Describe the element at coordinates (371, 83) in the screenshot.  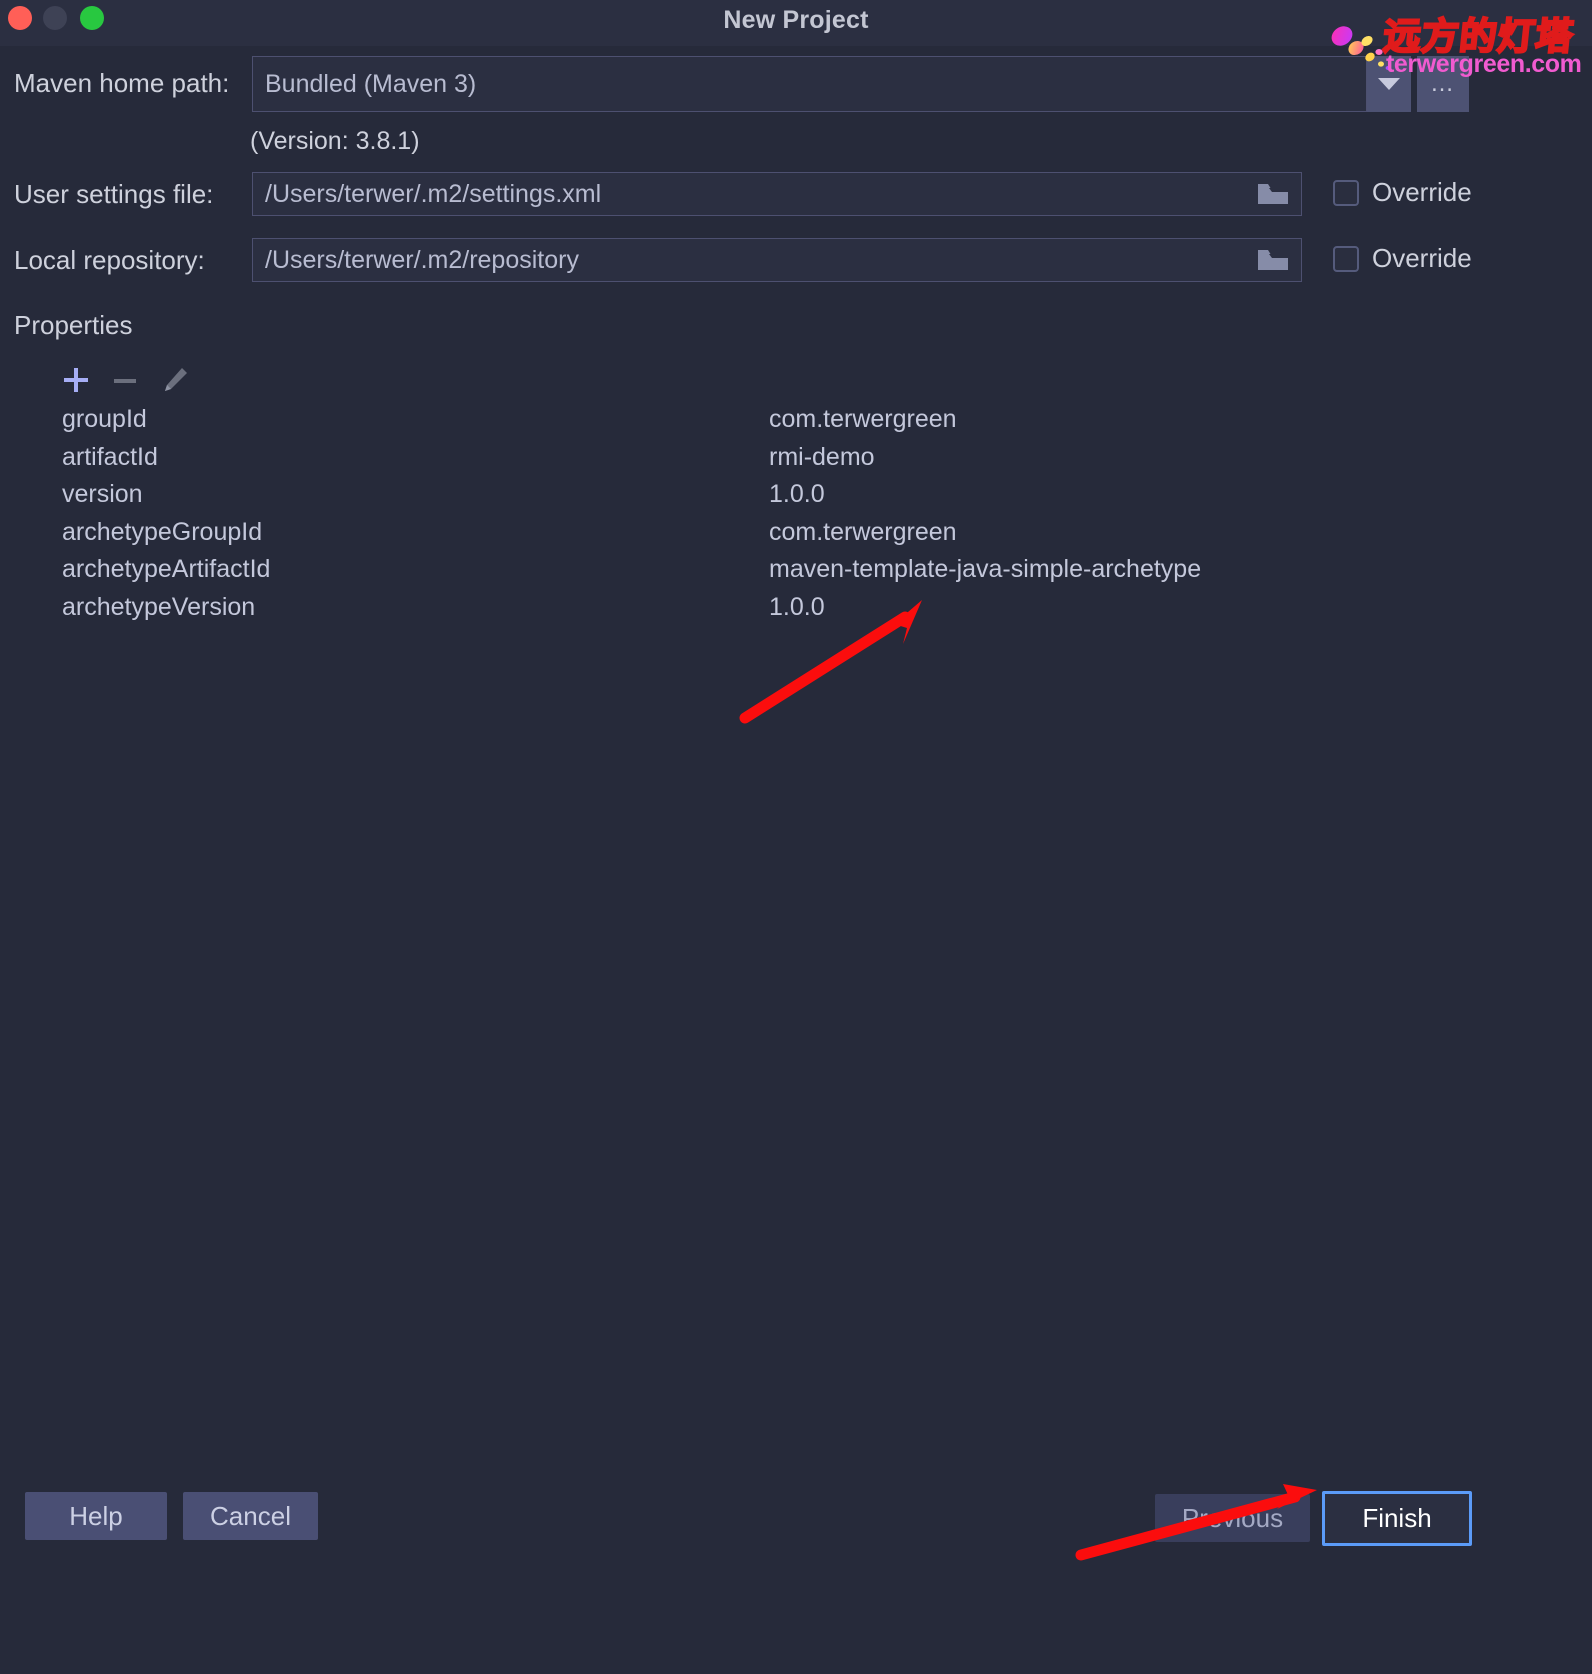
I see `maven-home-path-value: Bundled (Maven 3)` at that location.